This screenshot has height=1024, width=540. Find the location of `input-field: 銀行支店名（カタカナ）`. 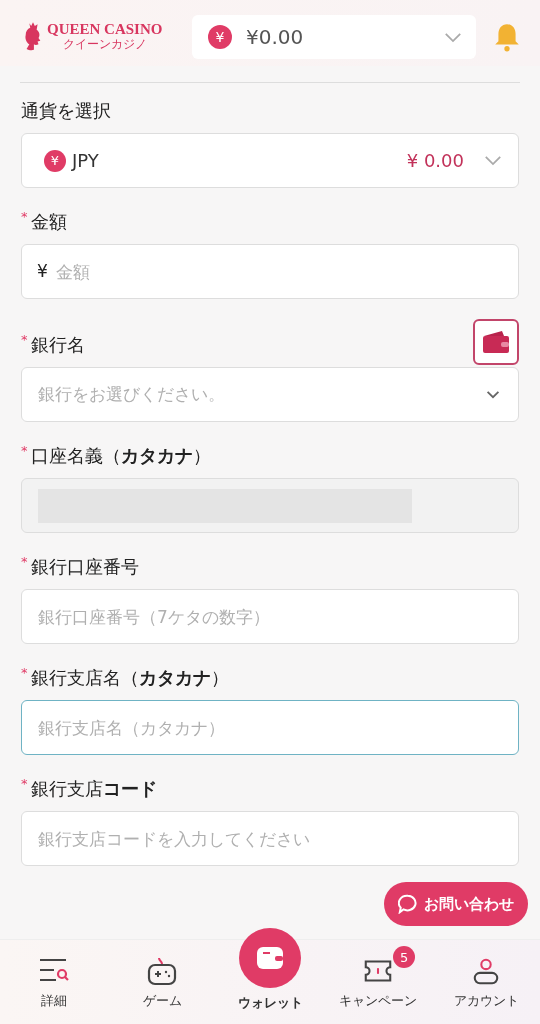

input-field: 銀行支店名（カタカナ） is located at coordinates (270, 727).